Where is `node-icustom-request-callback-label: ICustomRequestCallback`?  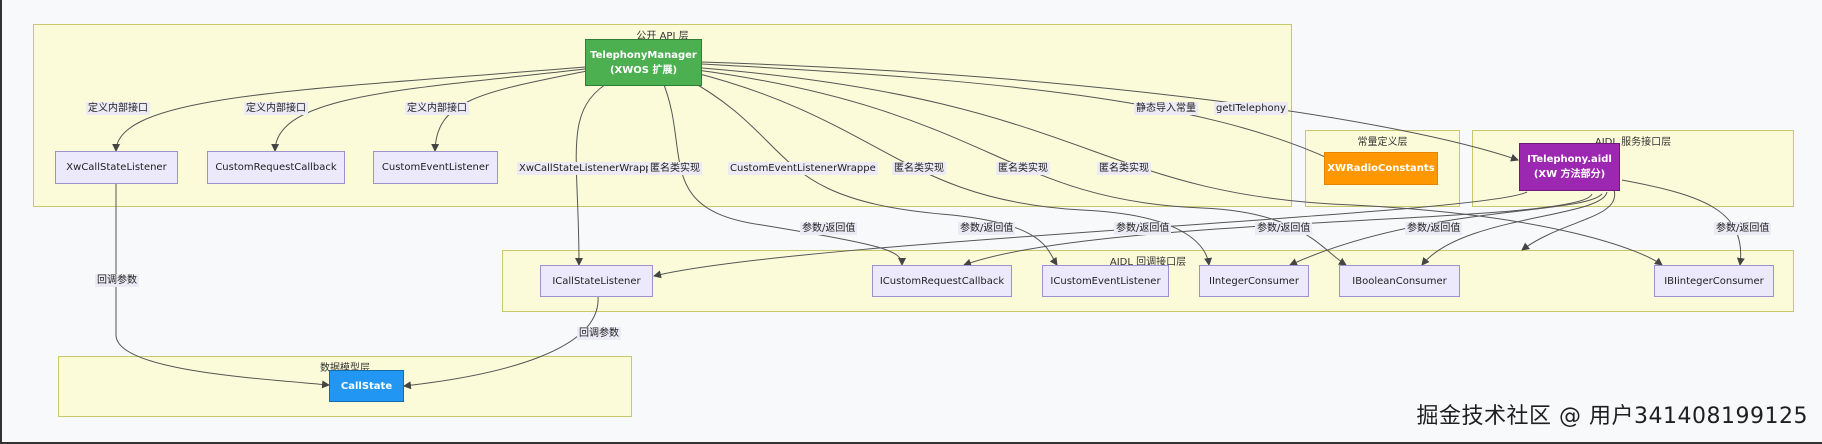 node-icustom-request-callback-label: ICustomRequestCallback is located at coordinates (942, 281).